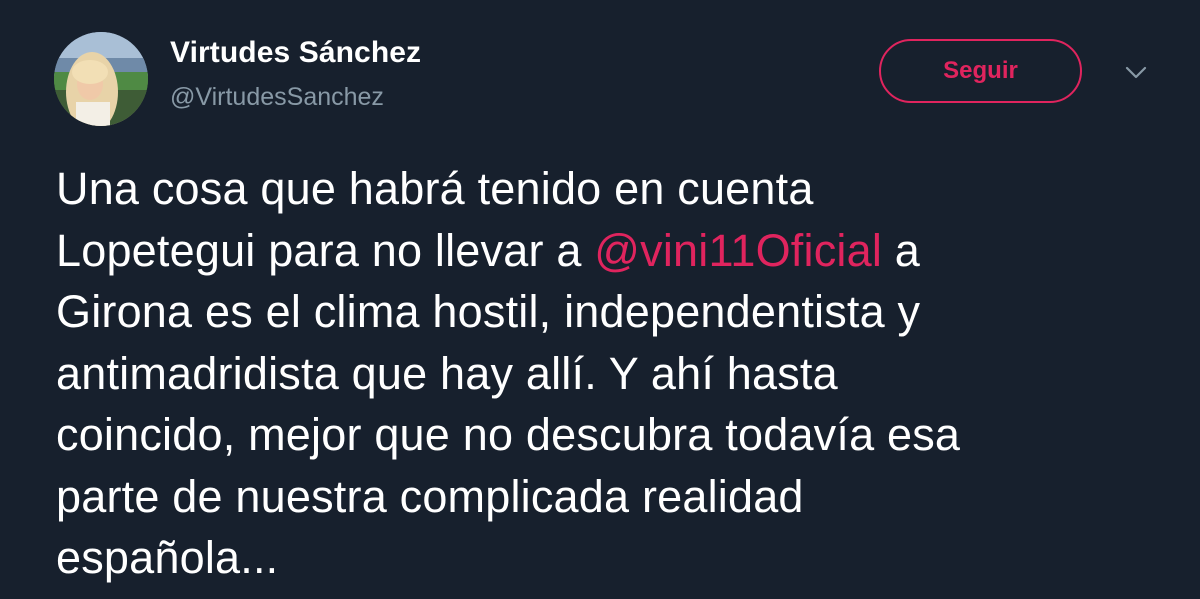  What do you see at coordinates (901, 250) in the screenshot?
I see `tweet-line-text: a` at bounding box center [901, 250].